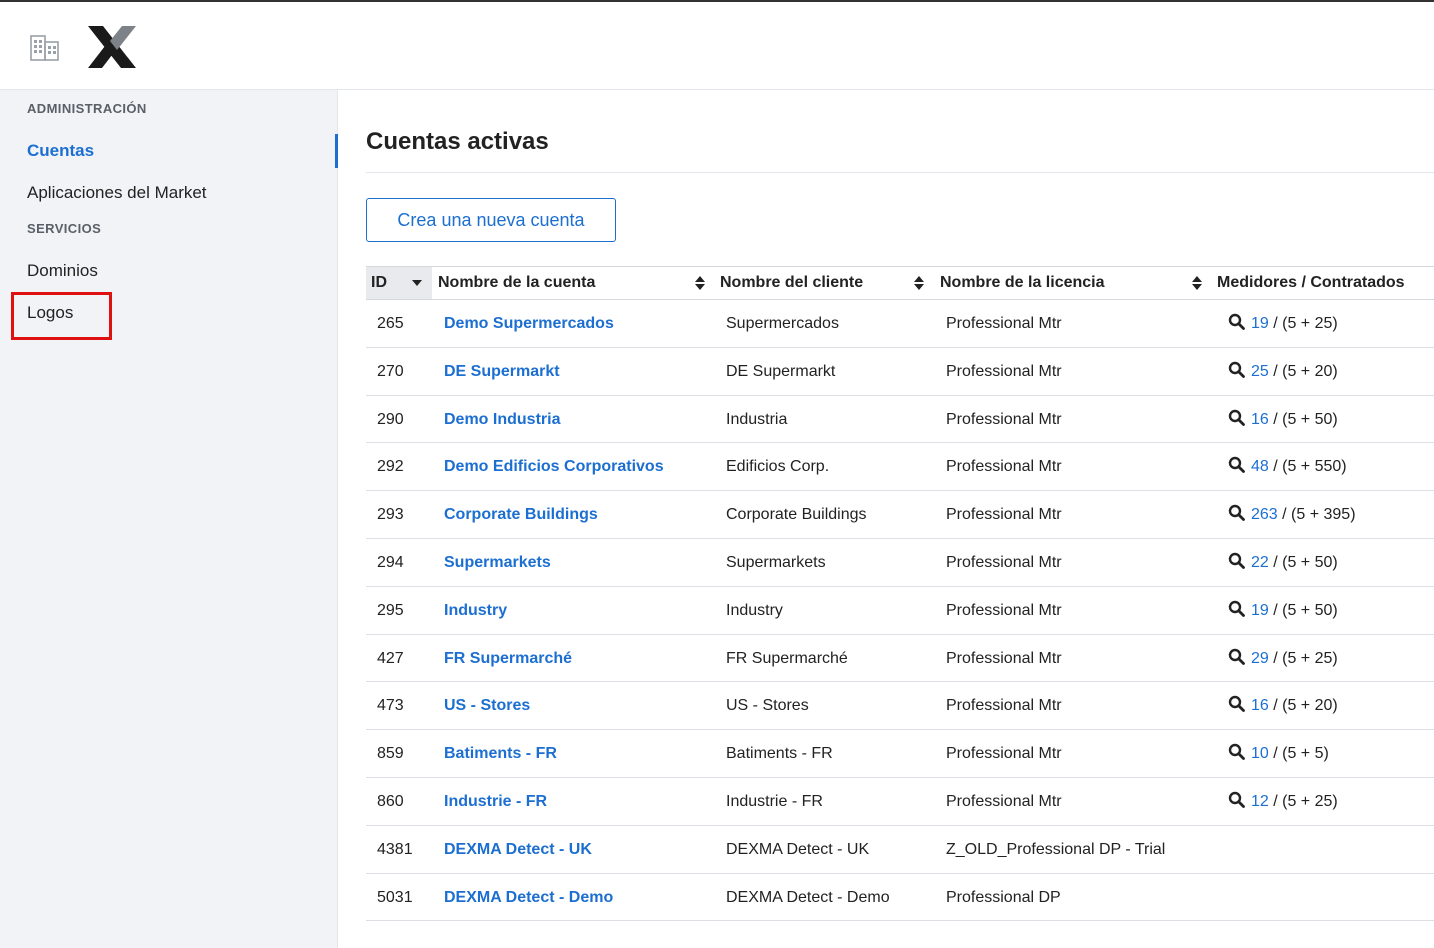  I want to click on meters-count-link: 22, so click(1260, 562).